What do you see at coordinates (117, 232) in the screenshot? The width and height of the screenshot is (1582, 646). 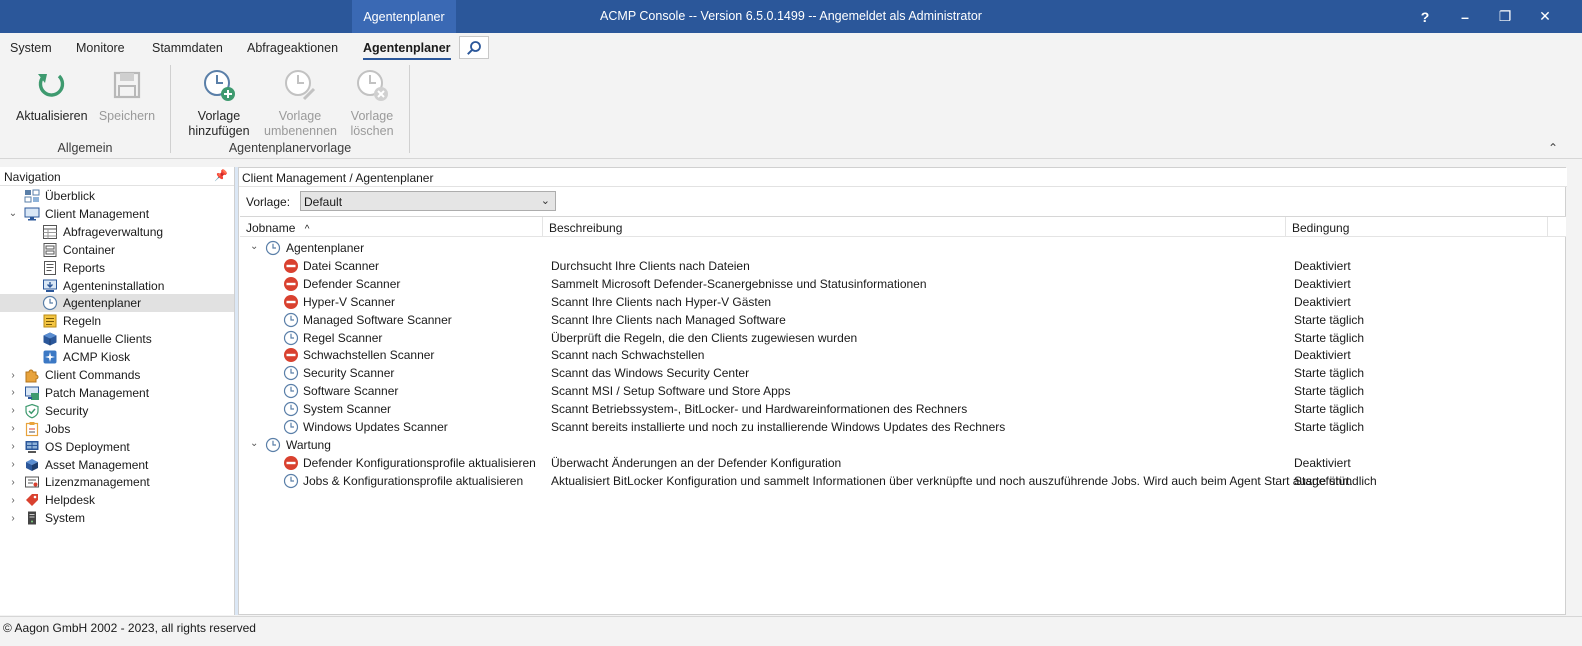 I see `nav-item-abfrageverwaltung: Abfrageverwaltung` at bounding box center [117, 232].